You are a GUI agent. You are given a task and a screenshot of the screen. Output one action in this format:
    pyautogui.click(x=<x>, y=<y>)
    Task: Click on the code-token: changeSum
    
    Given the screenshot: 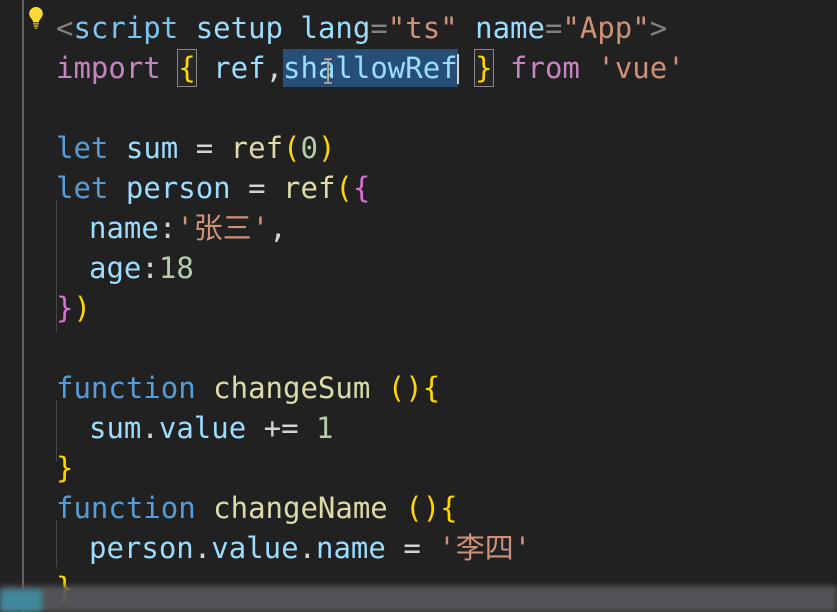 What is the action you would take?
    pyautogui.click(x=292, y=388)
    